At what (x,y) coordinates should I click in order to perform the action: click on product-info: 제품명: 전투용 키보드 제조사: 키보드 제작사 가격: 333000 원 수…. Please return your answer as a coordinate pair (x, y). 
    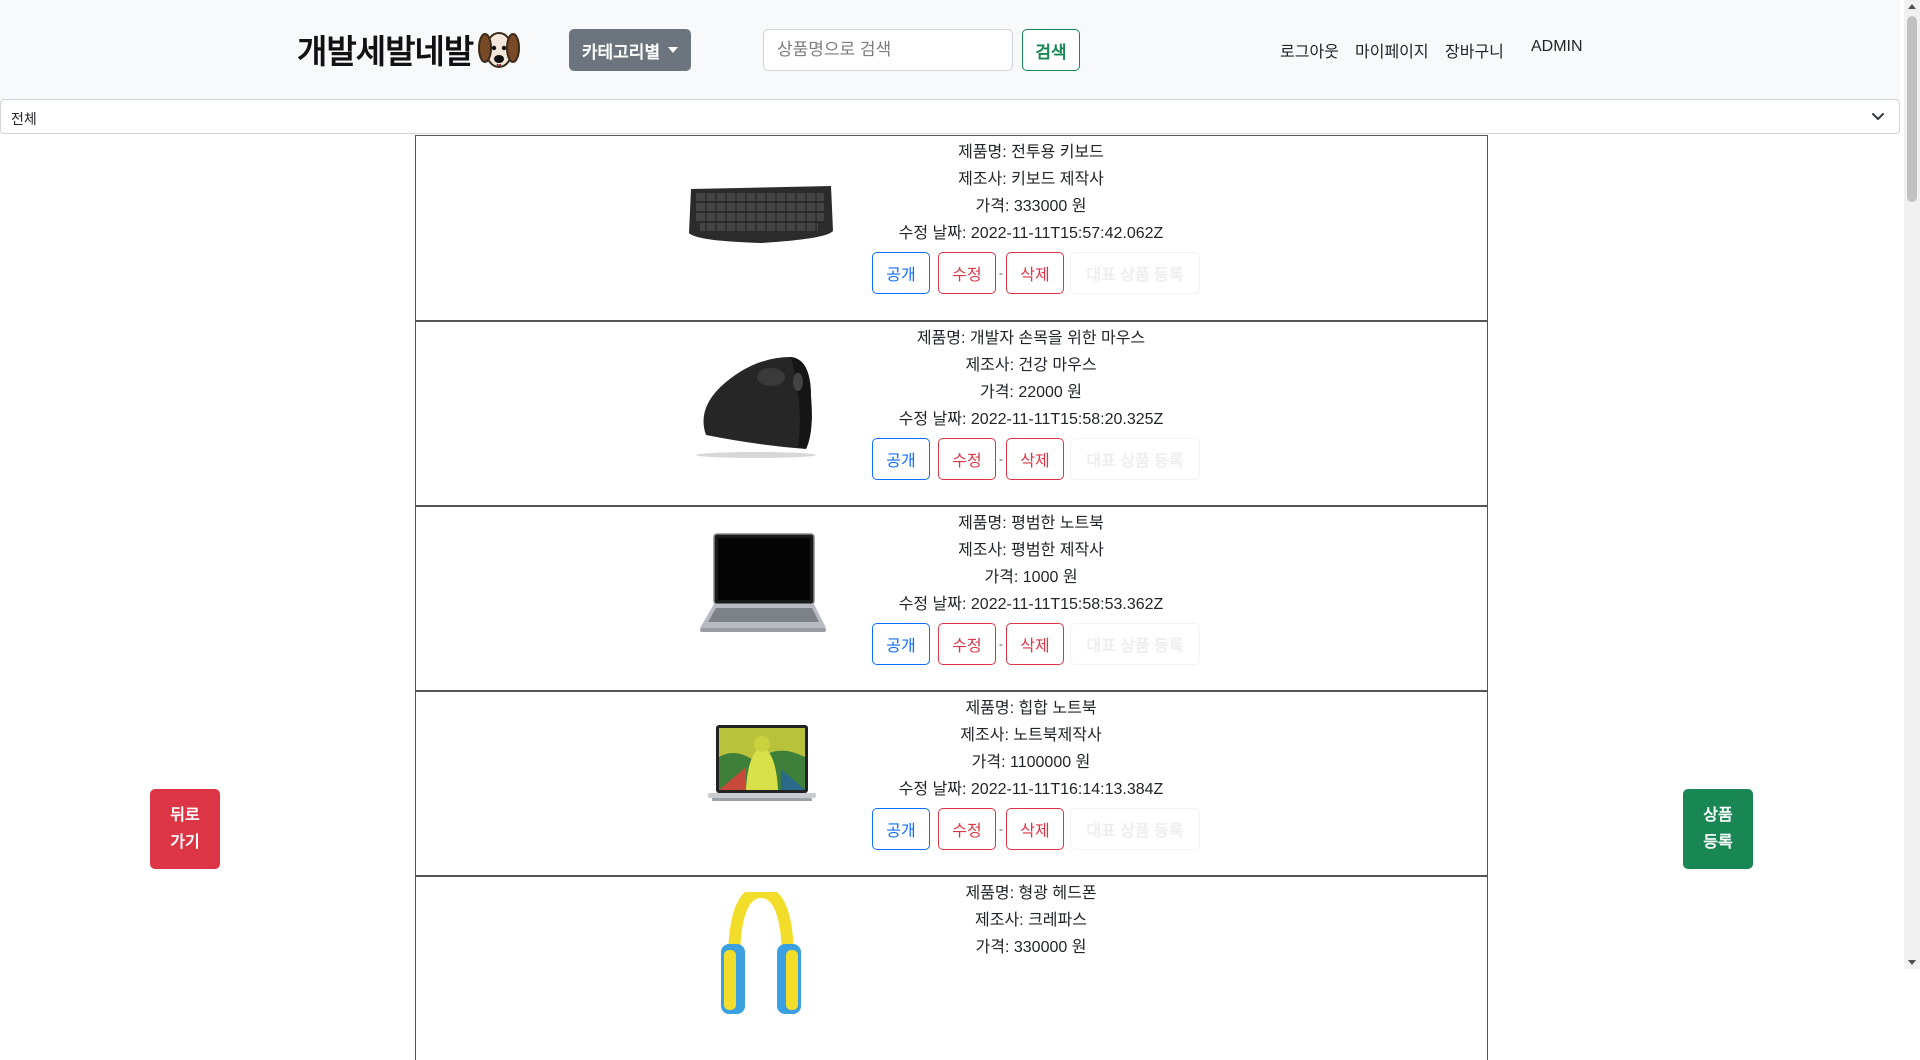
    Looking at the image, I should click on (1031, 193).